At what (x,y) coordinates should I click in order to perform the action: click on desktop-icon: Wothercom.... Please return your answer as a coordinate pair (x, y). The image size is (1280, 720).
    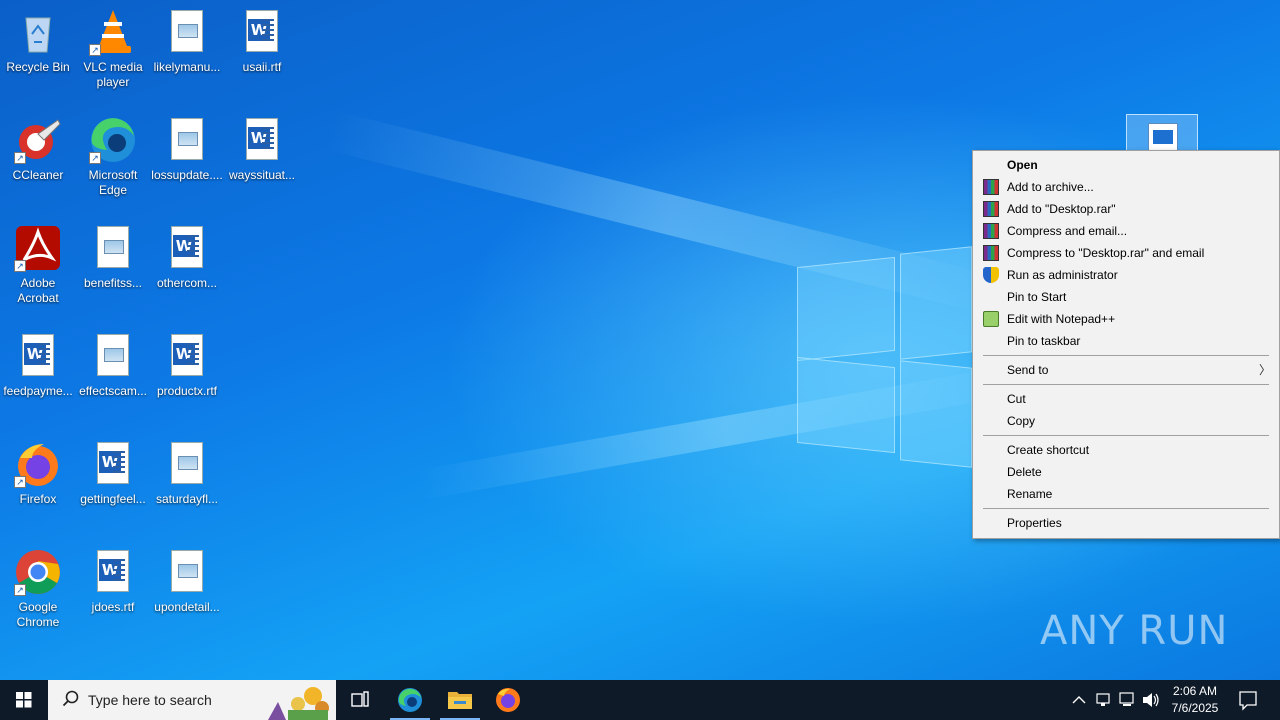
    Looking at the image, I should click on (187, 253).